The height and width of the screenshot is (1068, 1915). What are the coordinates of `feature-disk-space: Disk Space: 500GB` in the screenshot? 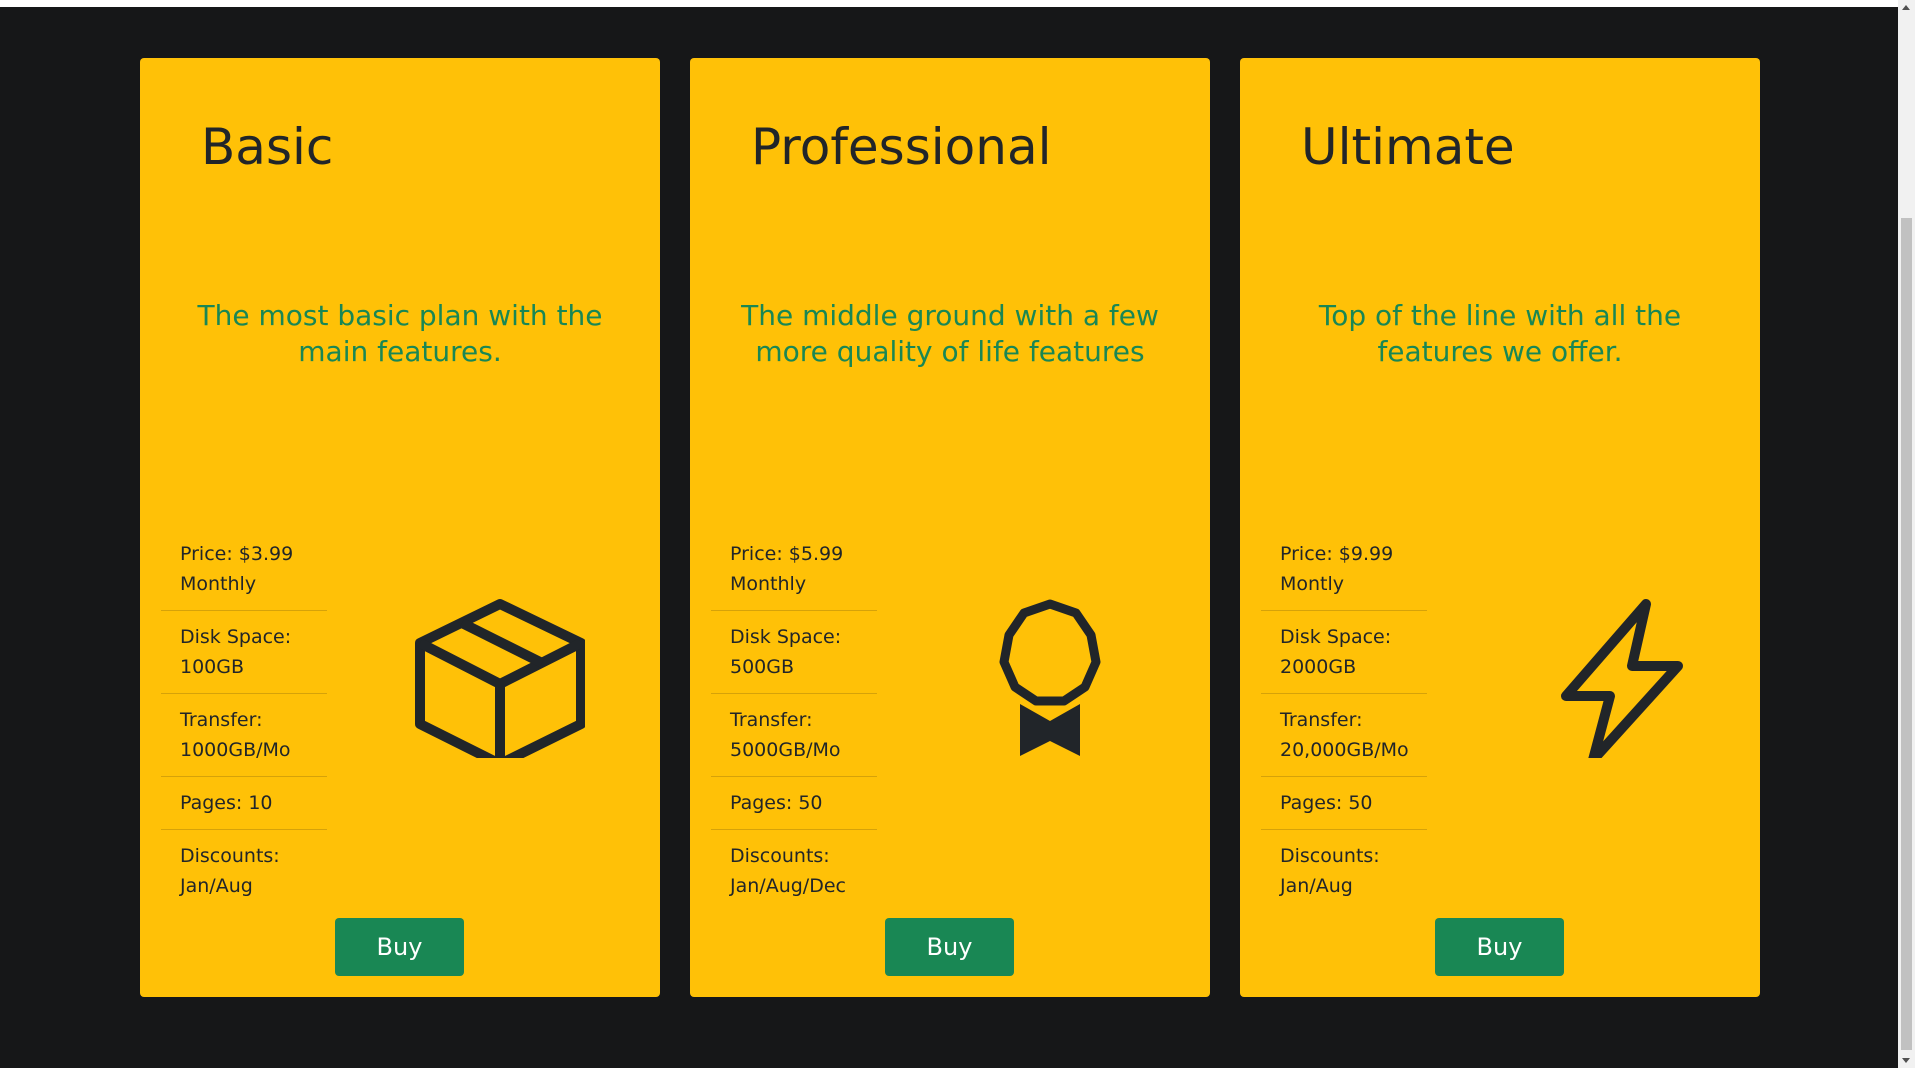 It's located at (794, 652).